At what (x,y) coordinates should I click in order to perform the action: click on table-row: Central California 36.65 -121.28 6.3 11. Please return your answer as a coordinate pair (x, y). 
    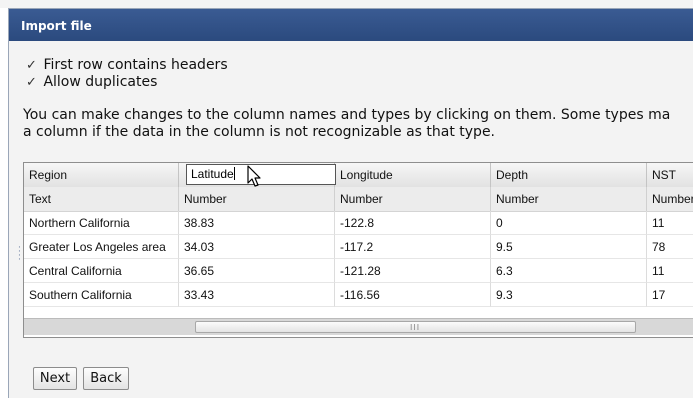
    Looking at the image, I should click on (358, 271).